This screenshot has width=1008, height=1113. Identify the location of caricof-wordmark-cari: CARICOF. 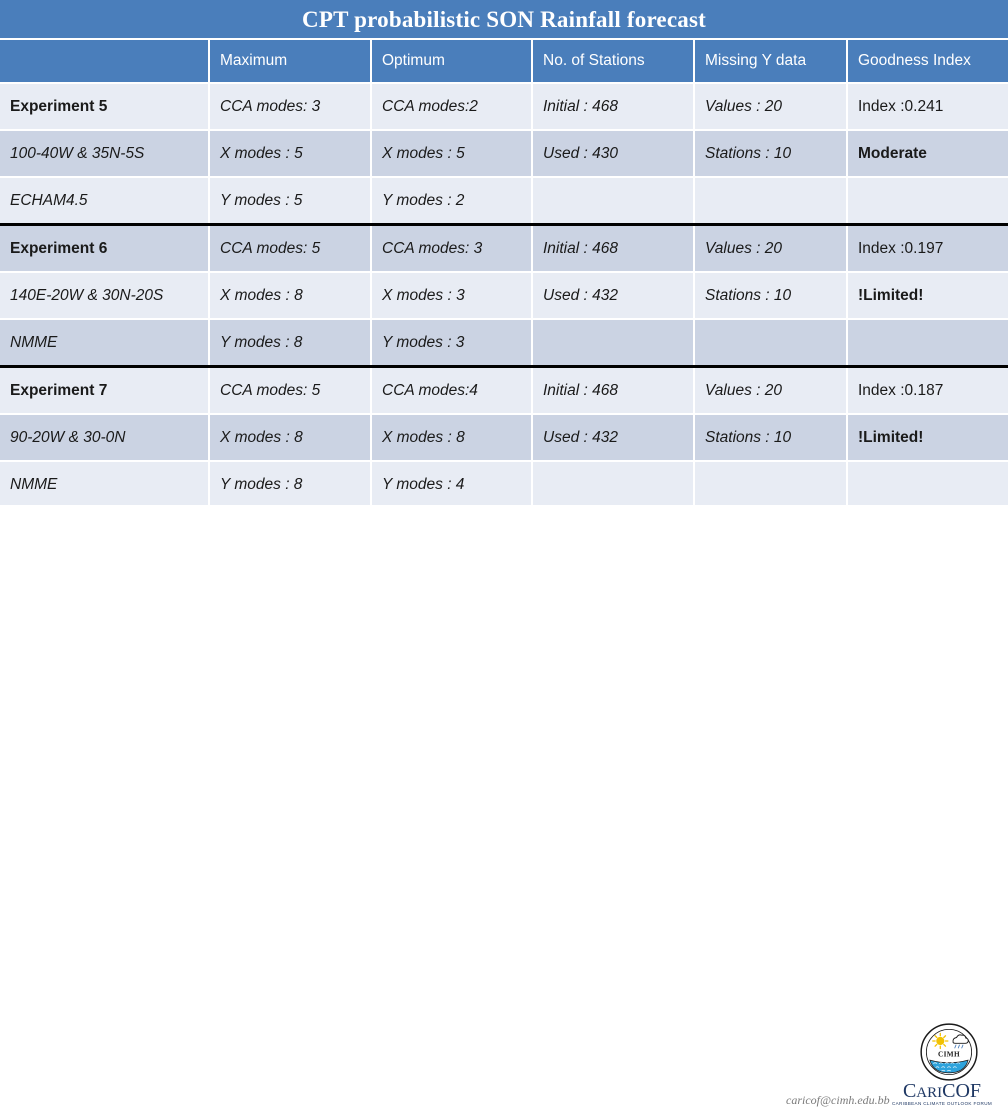
(942, 1091).